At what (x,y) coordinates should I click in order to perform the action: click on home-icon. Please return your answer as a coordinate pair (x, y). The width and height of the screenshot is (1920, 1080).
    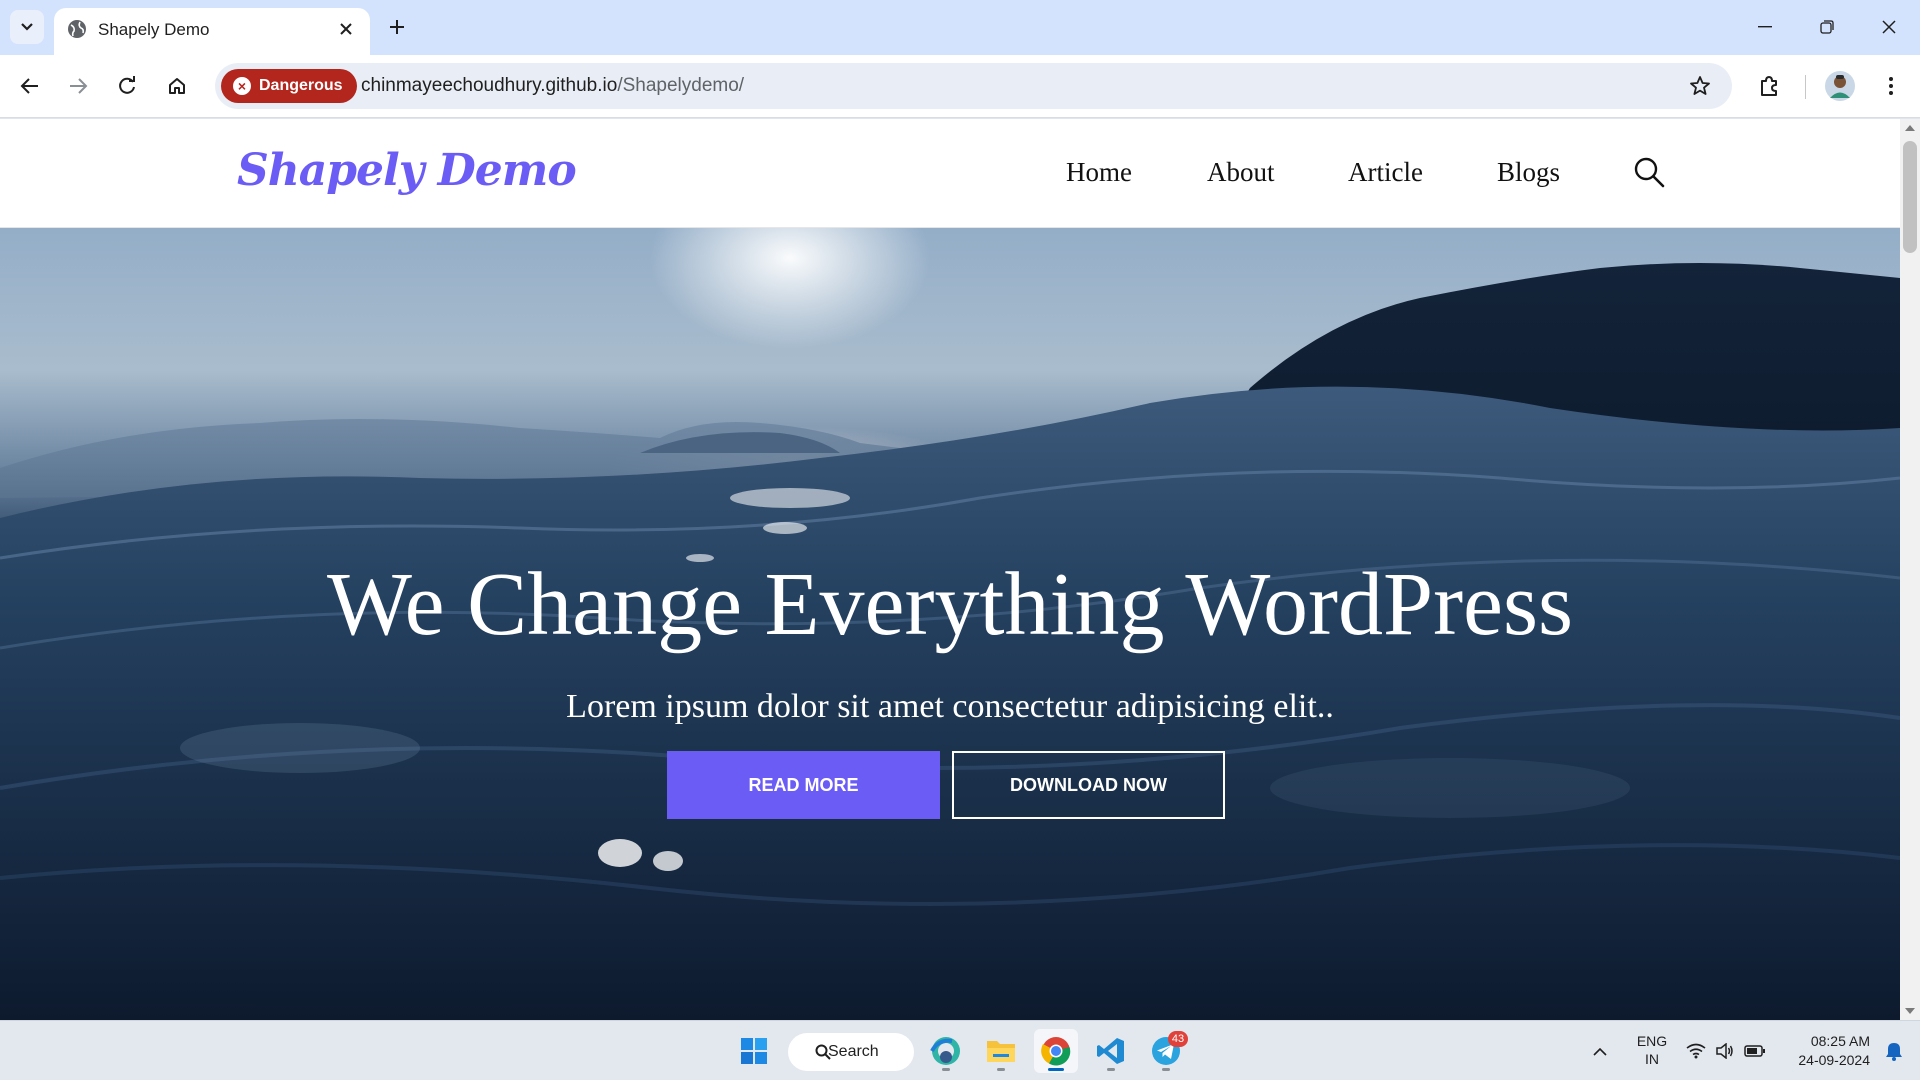
    Looking at the image, I should click on (177, 86).